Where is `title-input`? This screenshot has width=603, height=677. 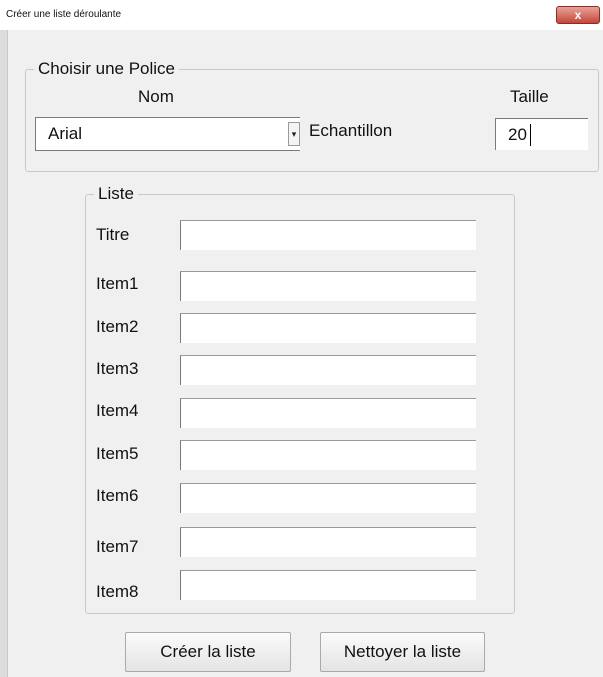 title-input is located at coordinates (328, 235).